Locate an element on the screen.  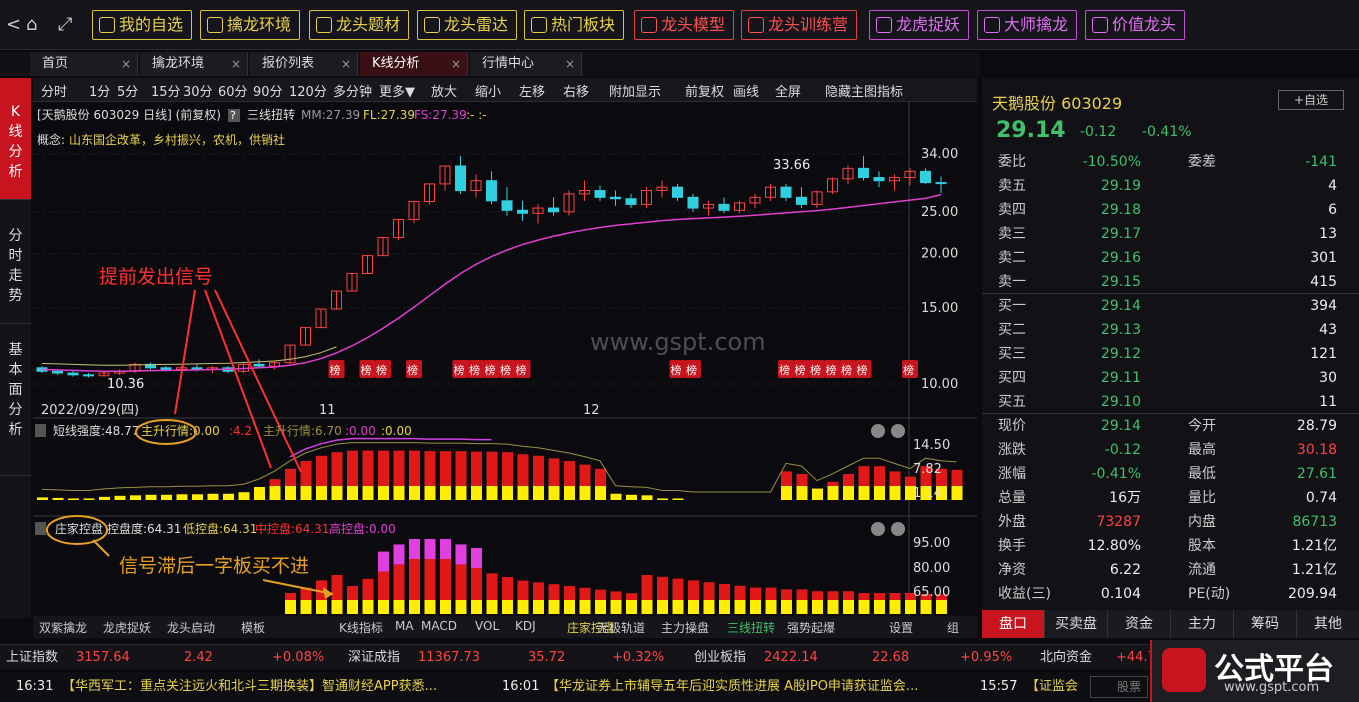
pane2-gear-icon is located at coordinates (878, 431).